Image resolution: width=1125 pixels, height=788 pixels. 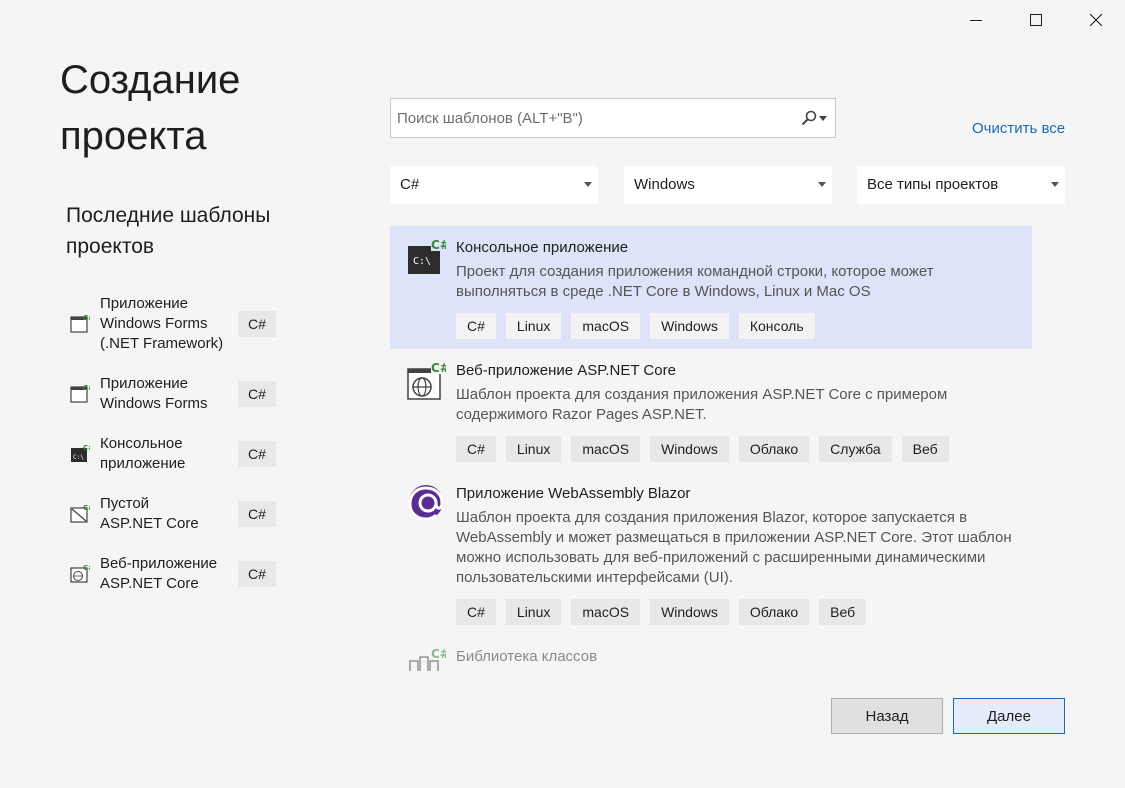 I want to click on template-search-input, so click(x=592, y=118).